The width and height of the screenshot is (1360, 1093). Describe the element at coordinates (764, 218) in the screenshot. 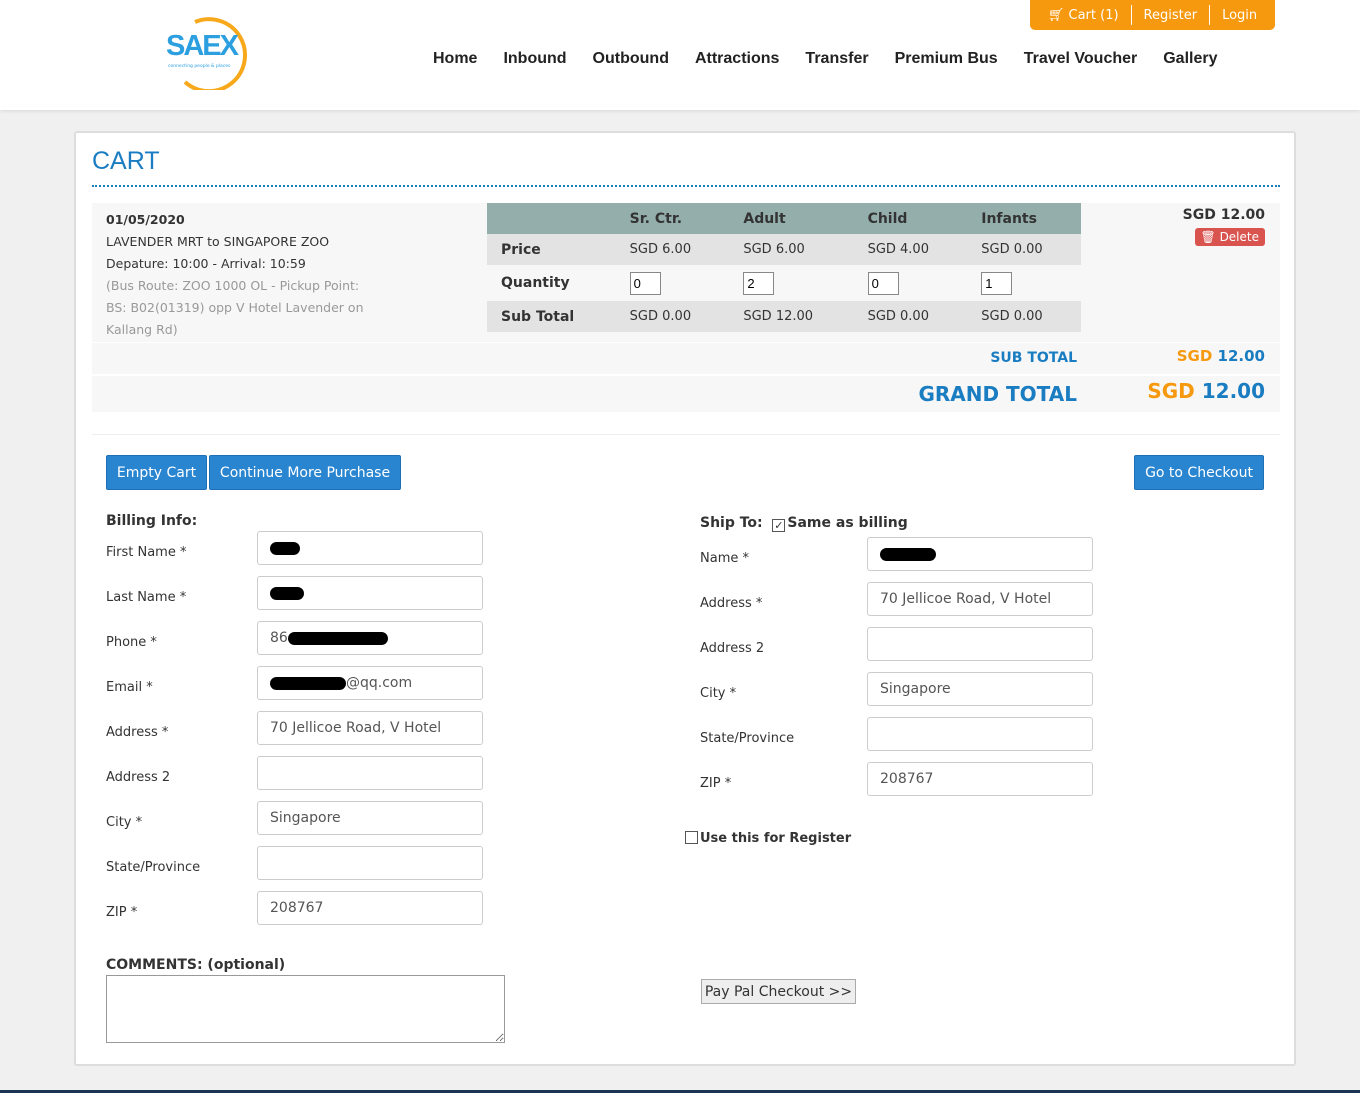

I see `col-adult: Adult` at that location.